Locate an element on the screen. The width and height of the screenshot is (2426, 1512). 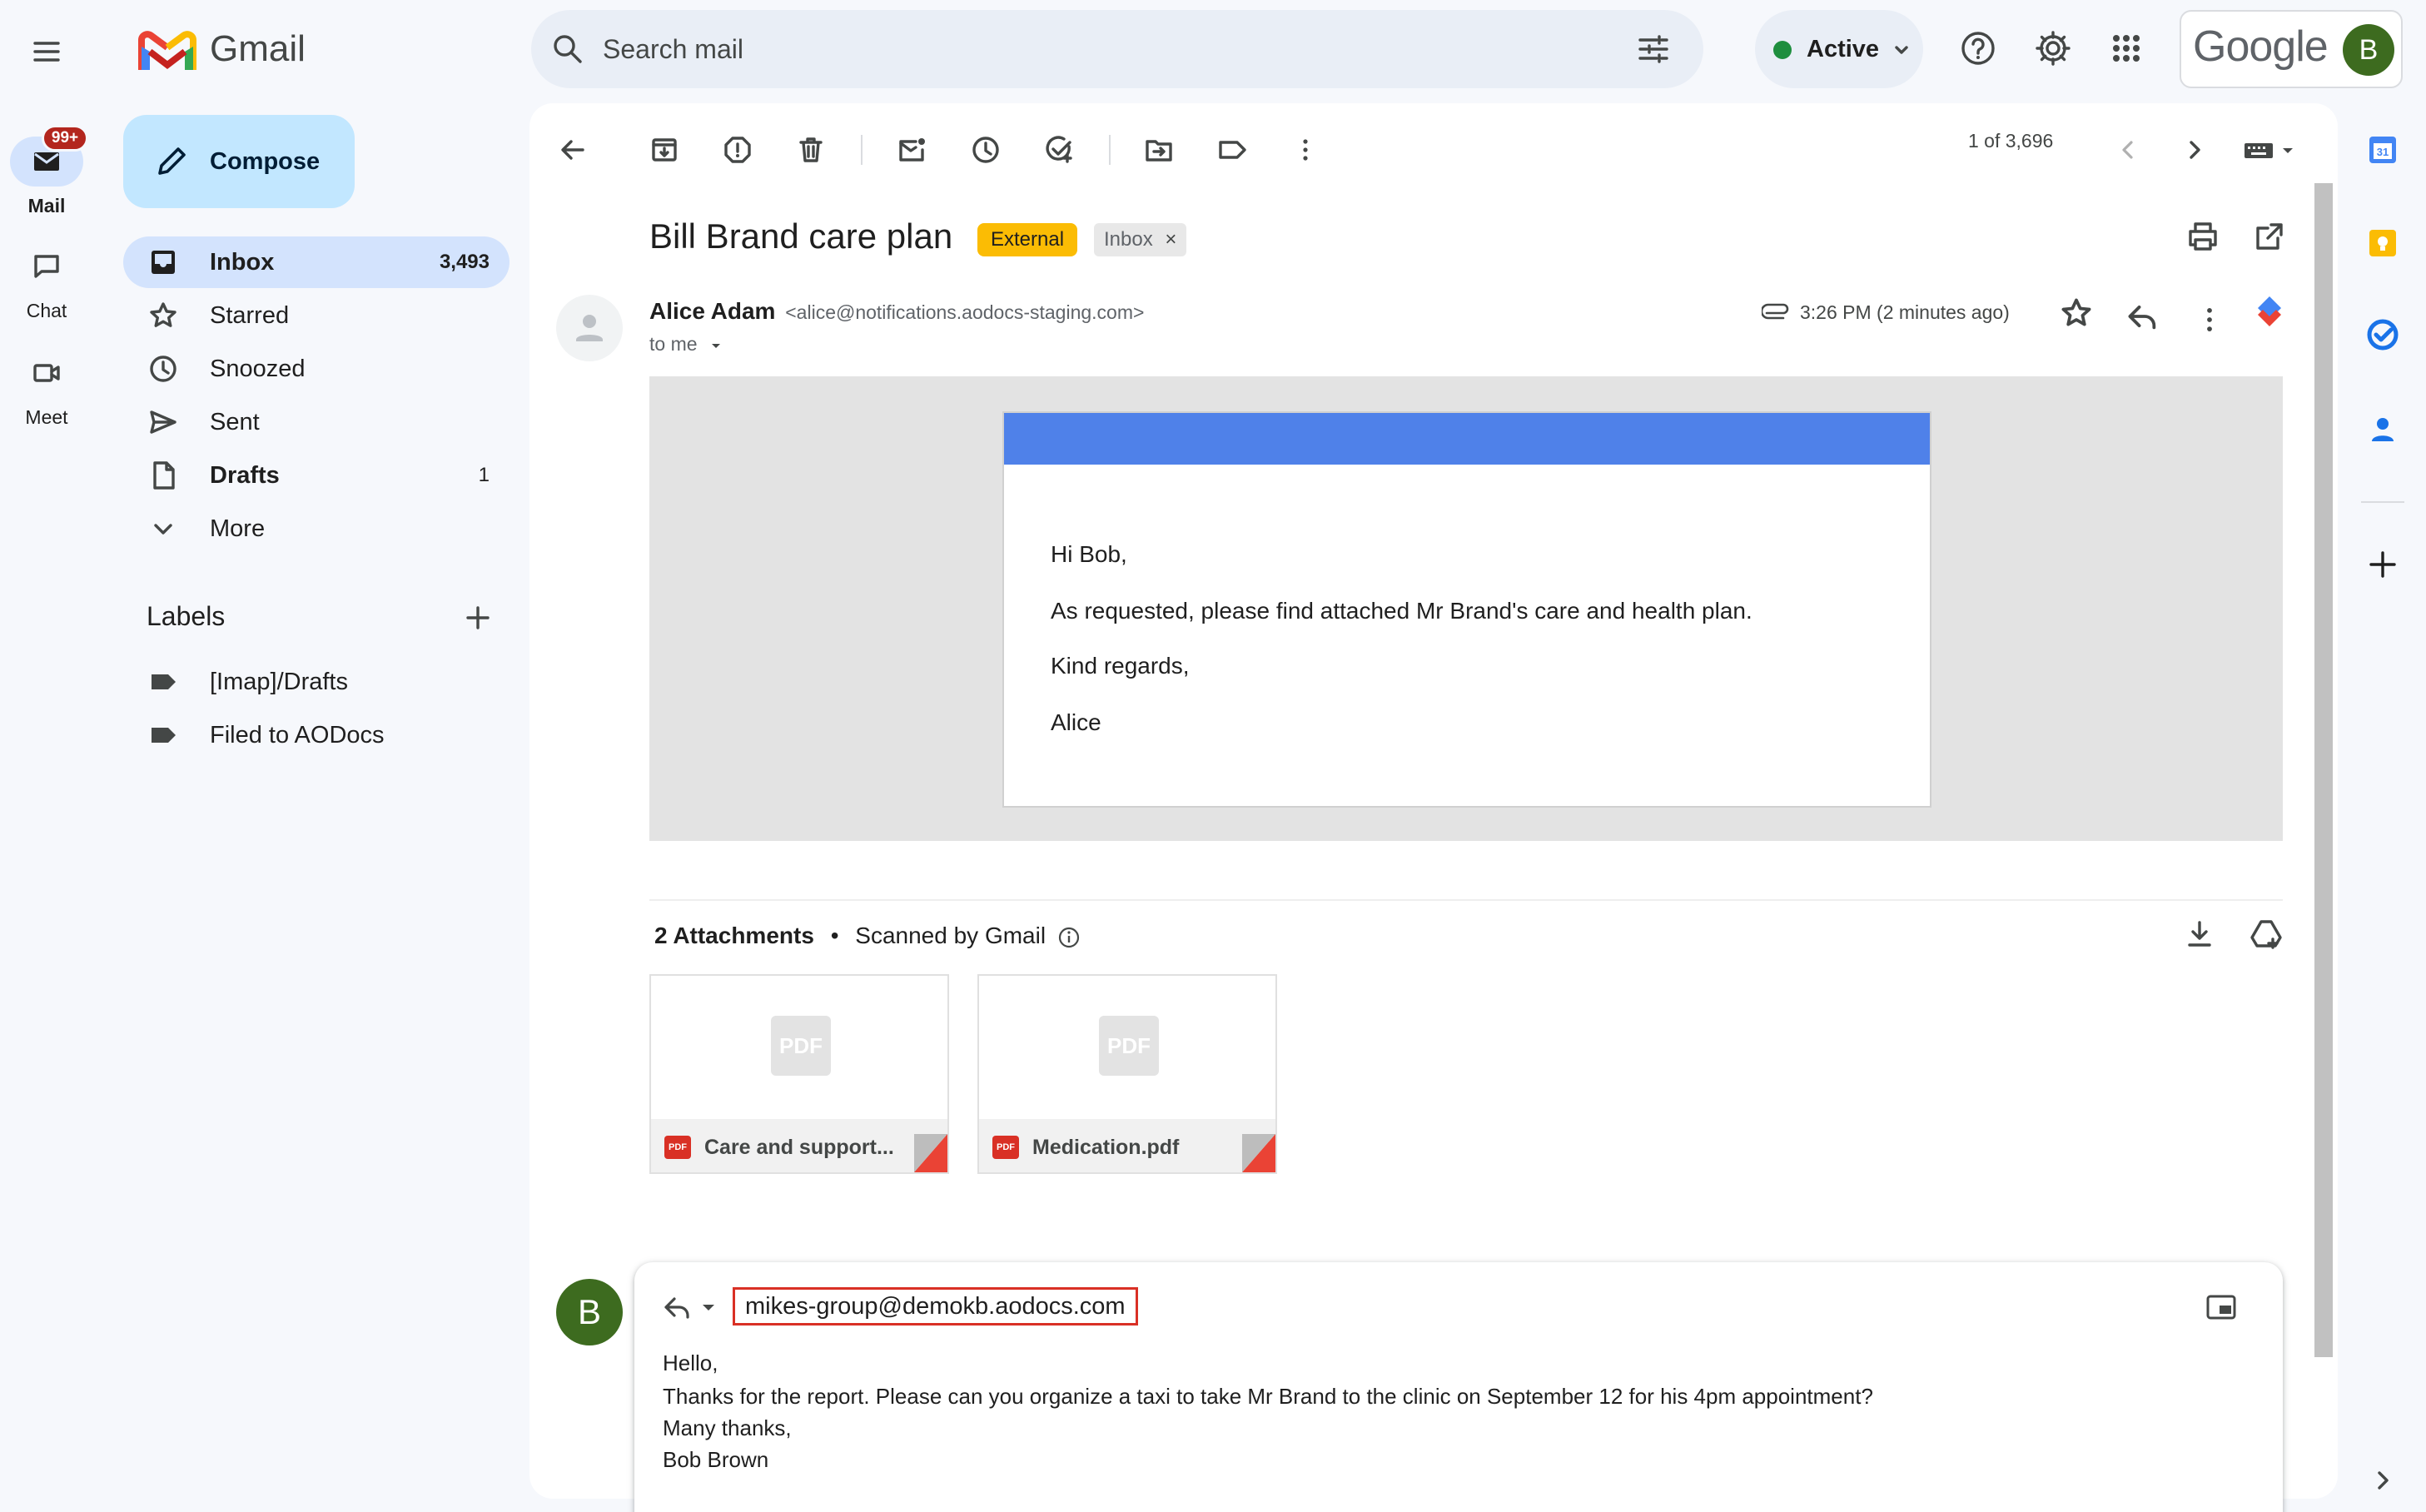
label-name: [Imap]/Drafts is located at coordinates (279, 682).